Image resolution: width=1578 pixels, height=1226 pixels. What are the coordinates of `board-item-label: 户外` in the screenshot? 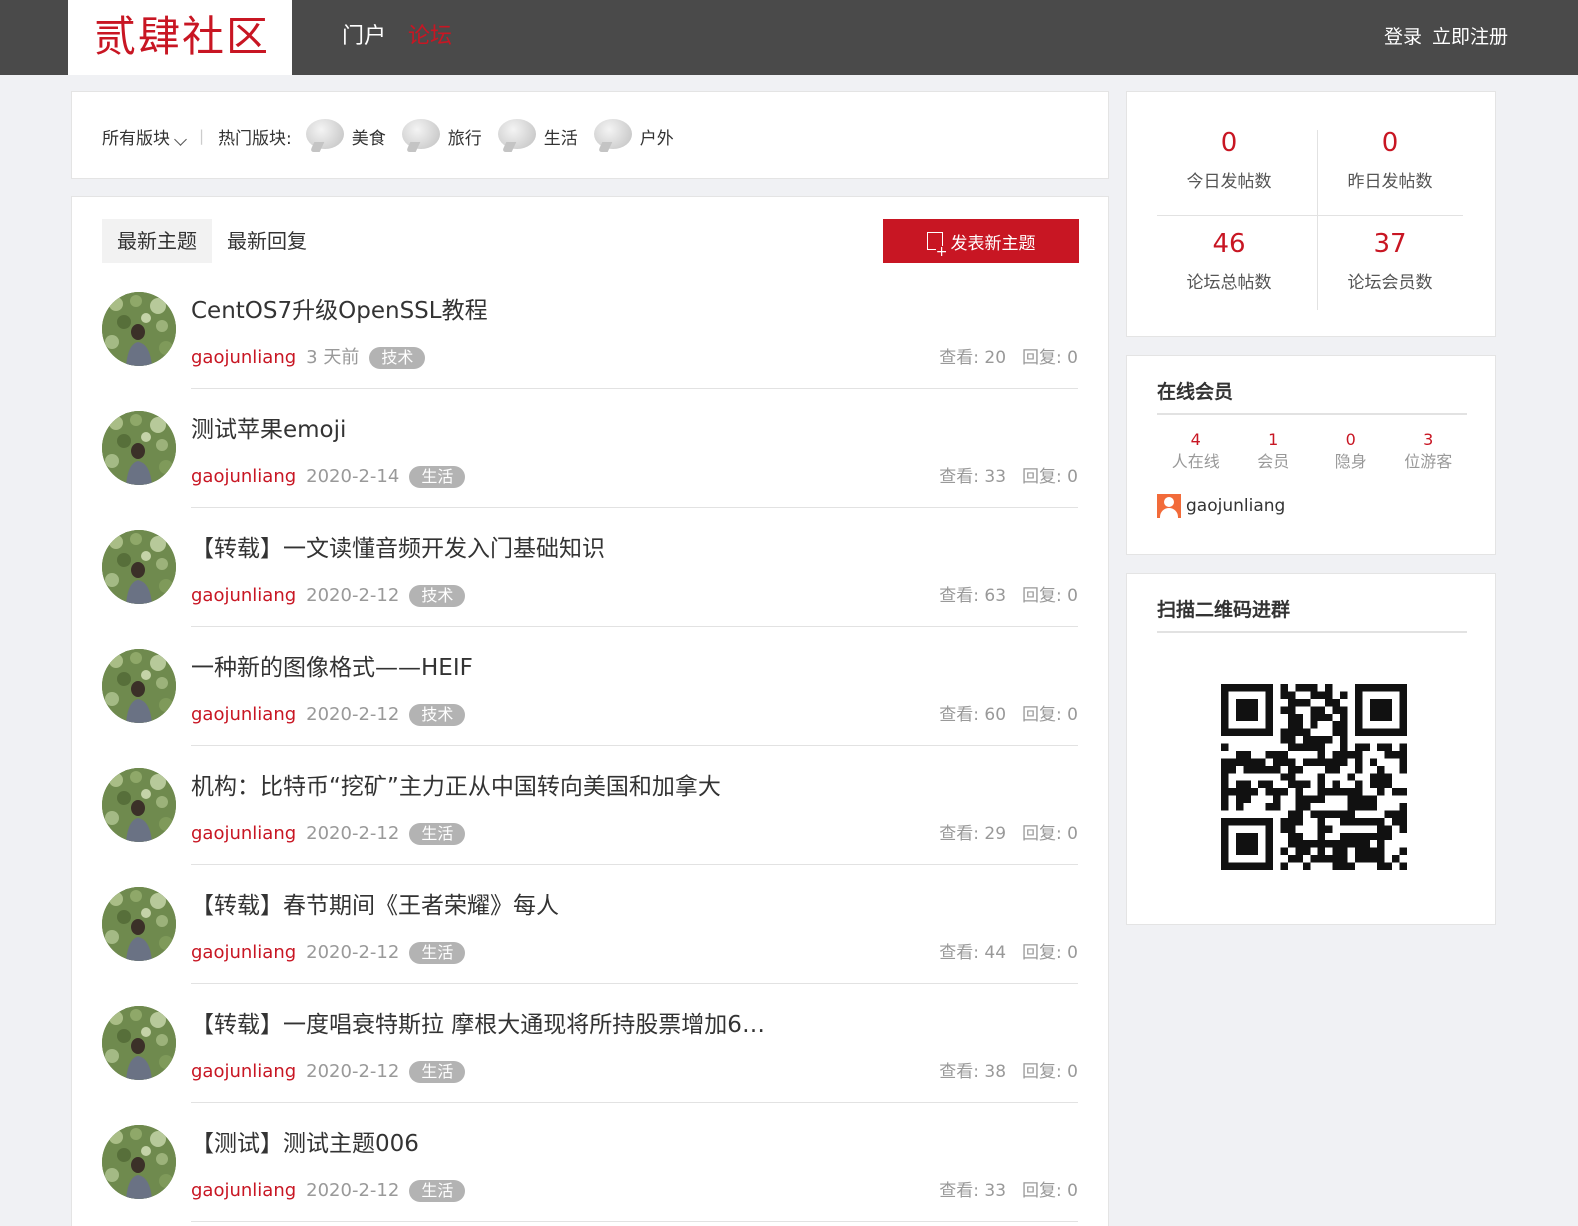 It's located at (656, 138).